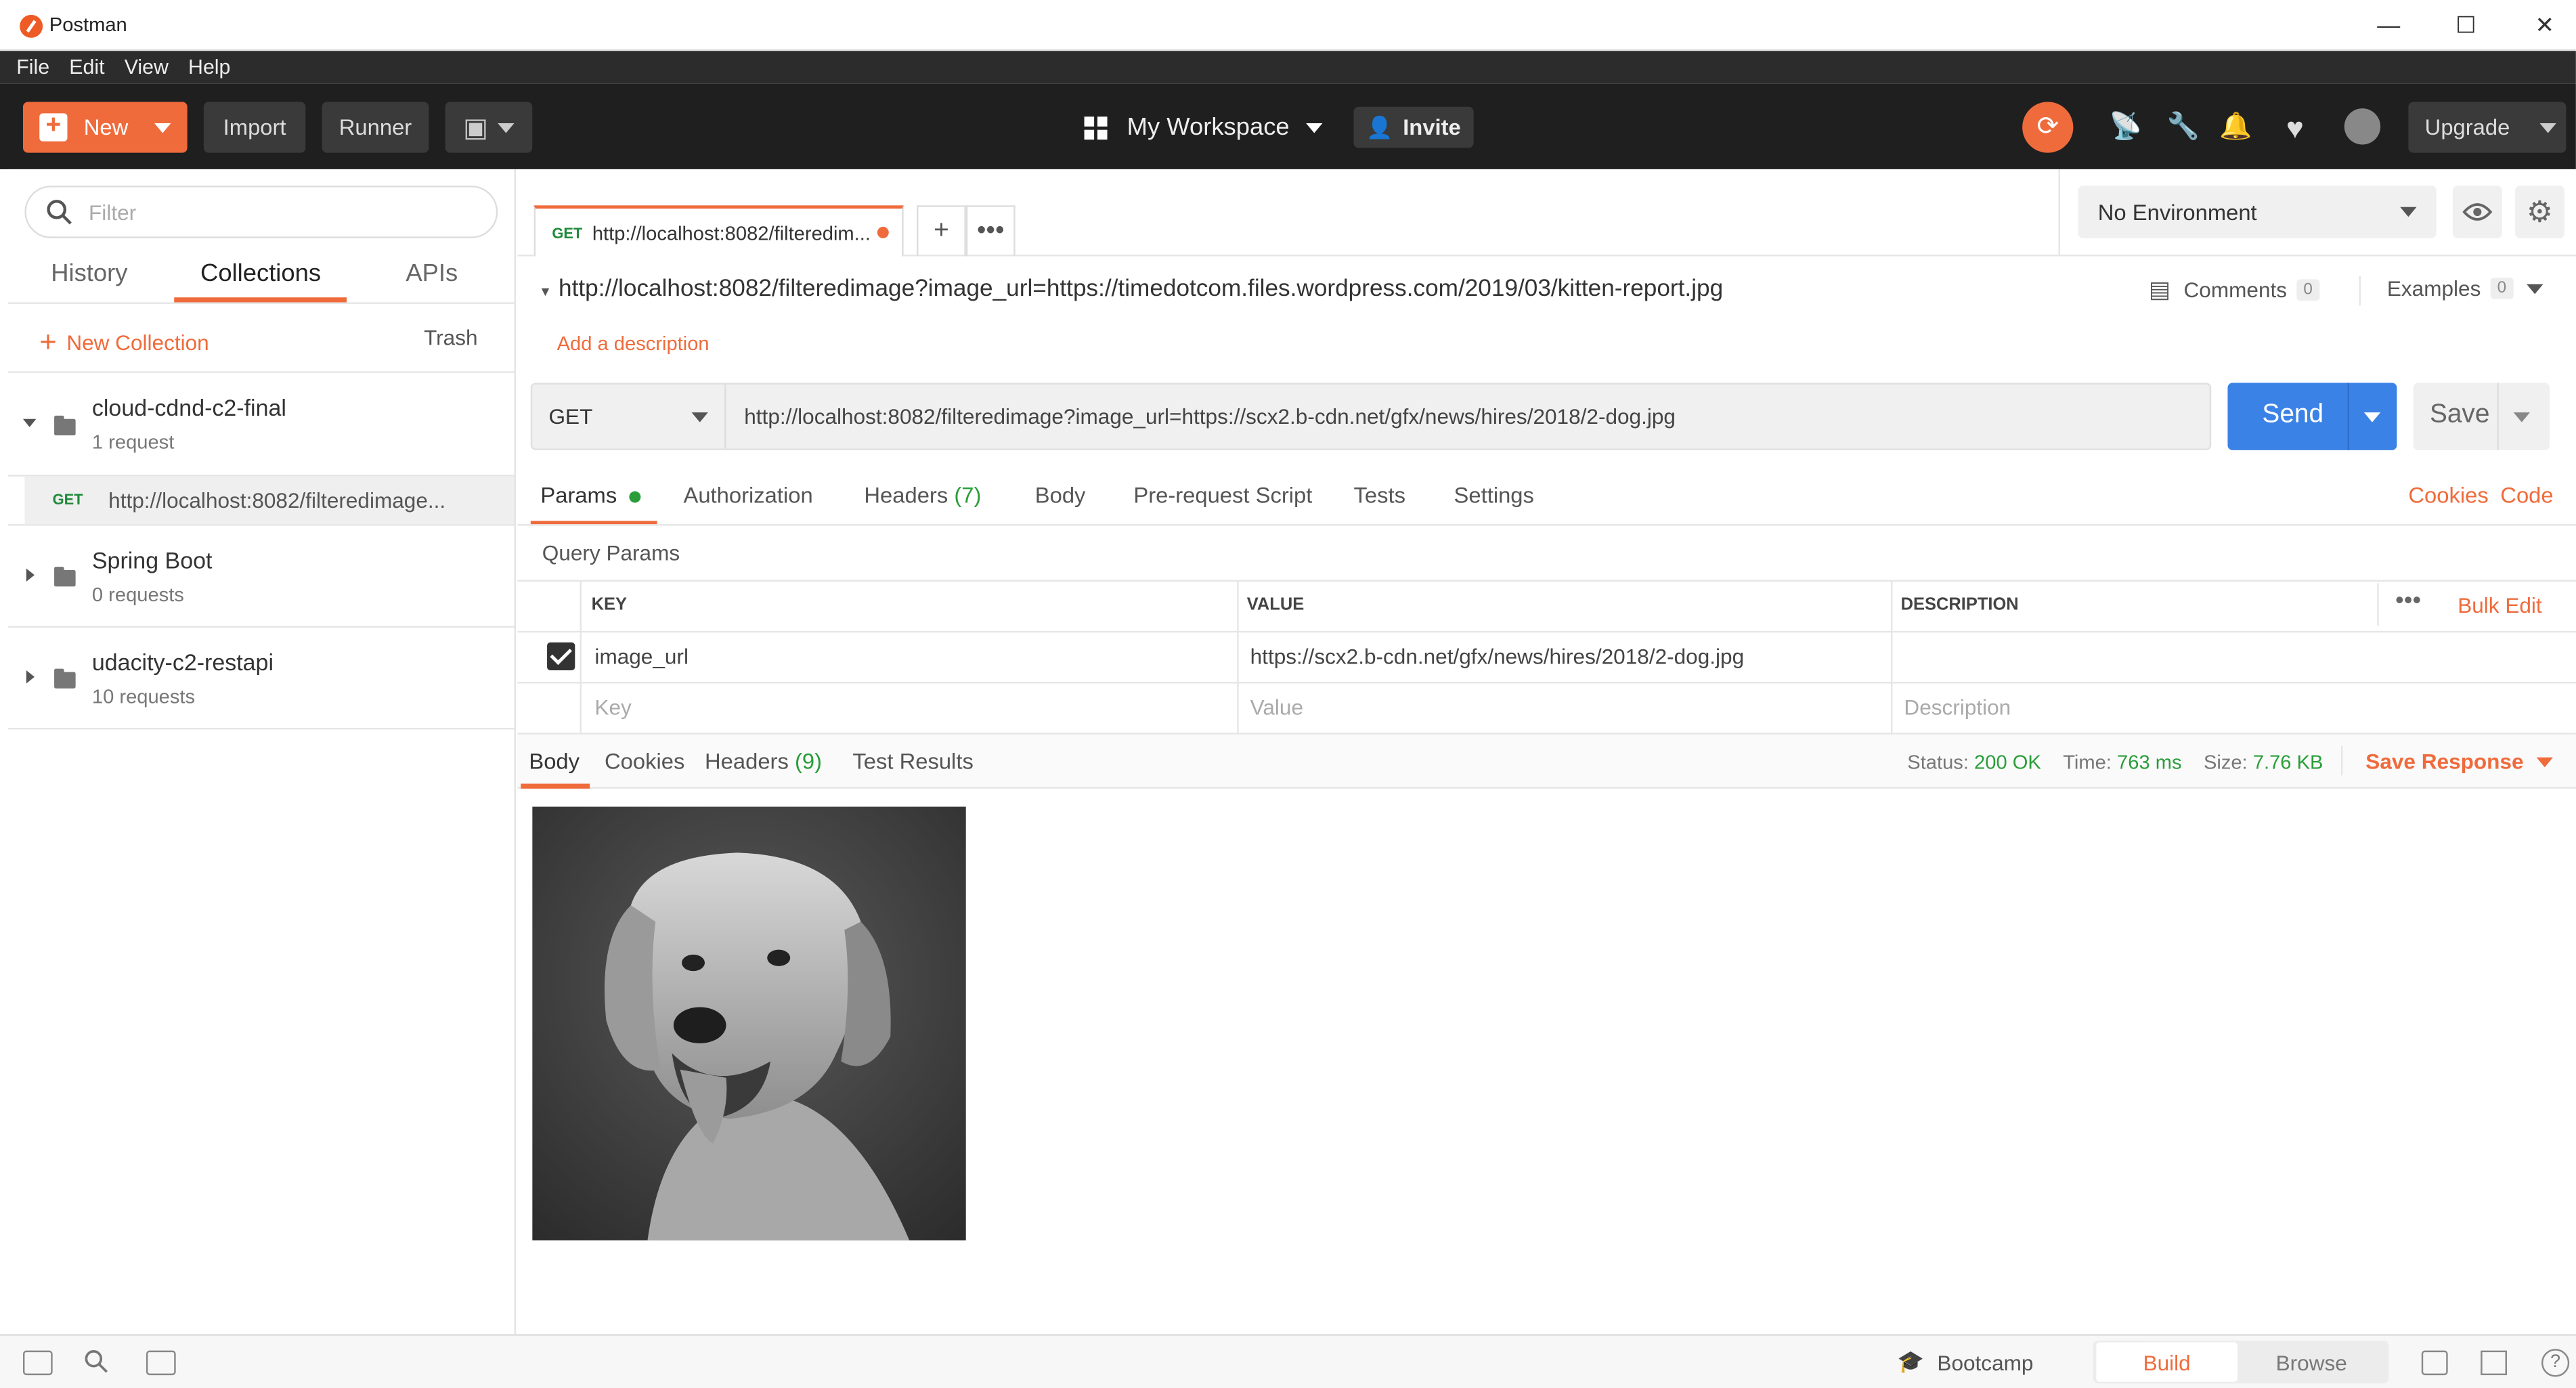  Describe the element at coordinates (32, 67) in the screenshot. I see `menu-file: File` at that location.